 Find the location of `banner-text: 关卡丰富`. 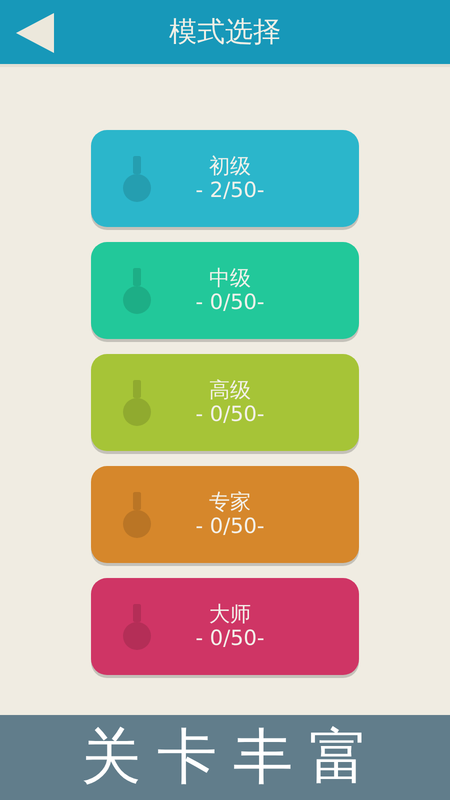

banner-text: 关卡丰富 is located at coordinates (233, 757).